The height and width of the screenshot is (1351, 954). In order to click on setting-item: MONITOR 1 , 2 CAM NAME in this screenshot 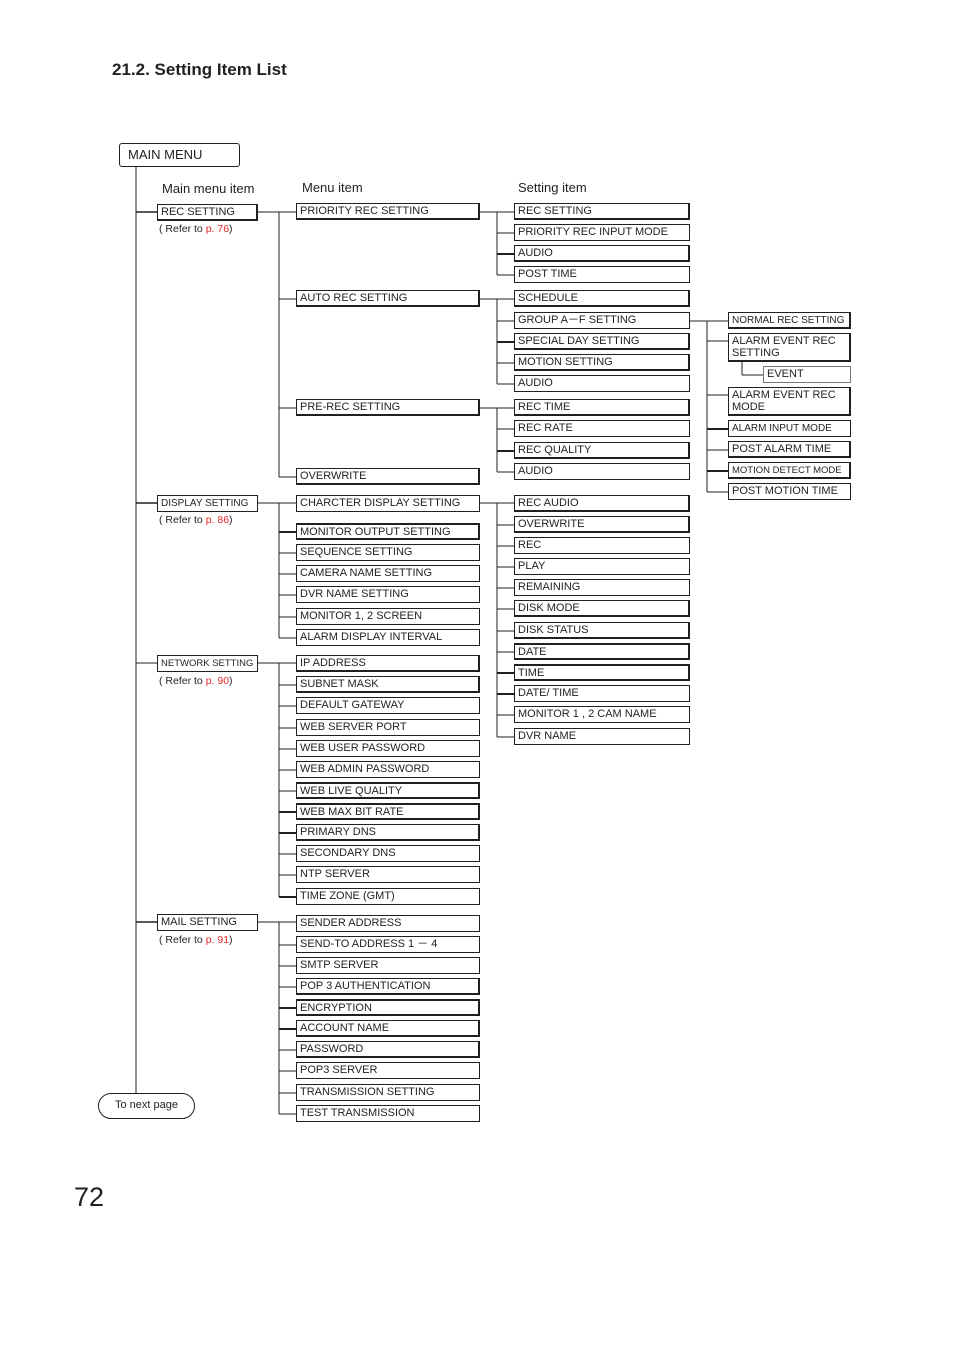, I will do `click(602, 714)`.